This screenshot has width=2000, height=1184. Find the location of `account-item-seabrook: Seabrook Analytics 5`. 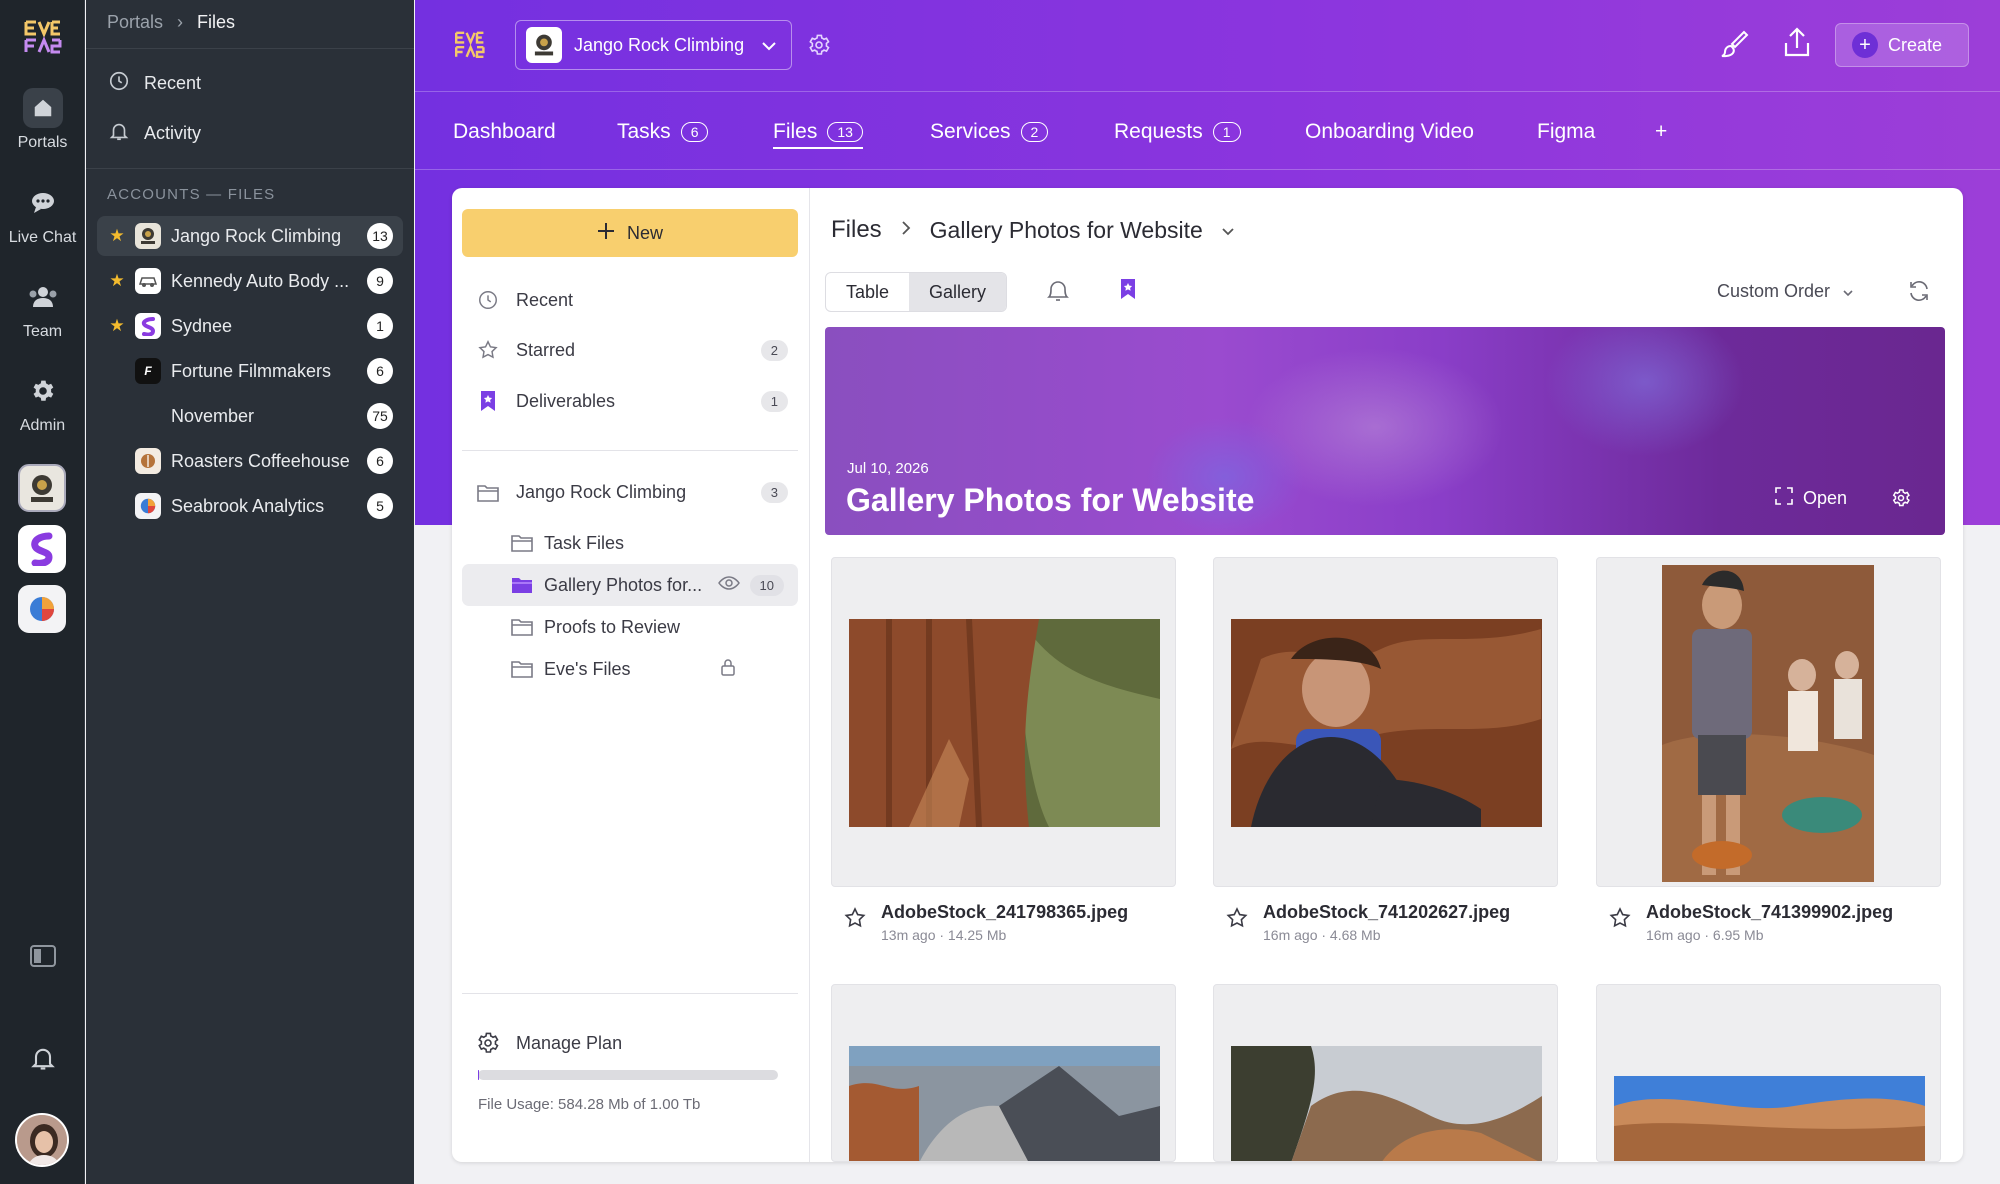

account-item-seabrook: Seabrook Analytics 5 is located at coordinates (250, 506).